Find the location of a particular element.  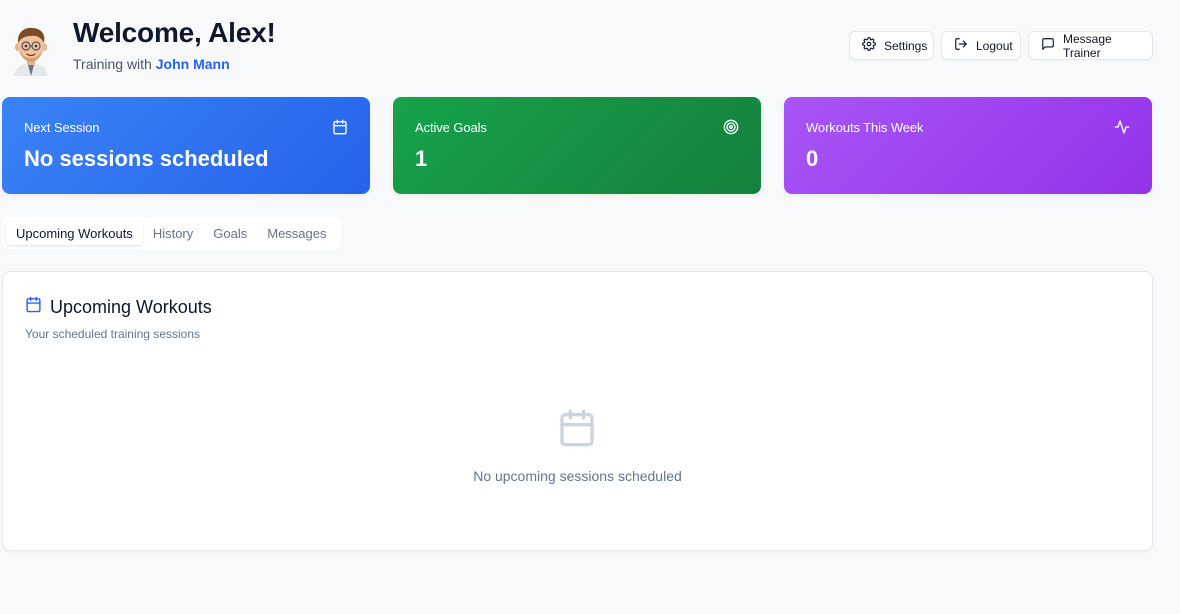

panel-title: Upcoming Workouts is located at coordinates (131, 306).